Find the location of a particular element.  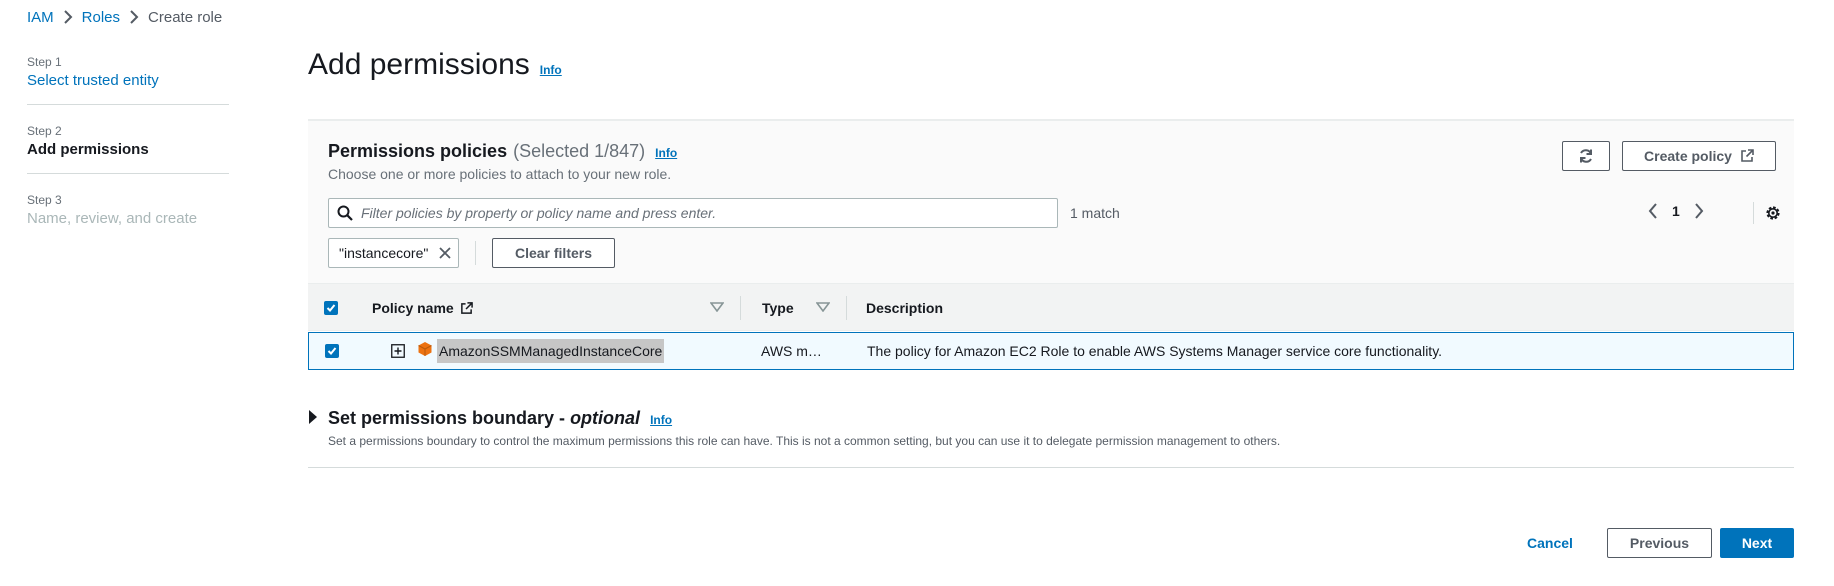

clear-filters-button: Clear filters is located at coordinates (553, 253).